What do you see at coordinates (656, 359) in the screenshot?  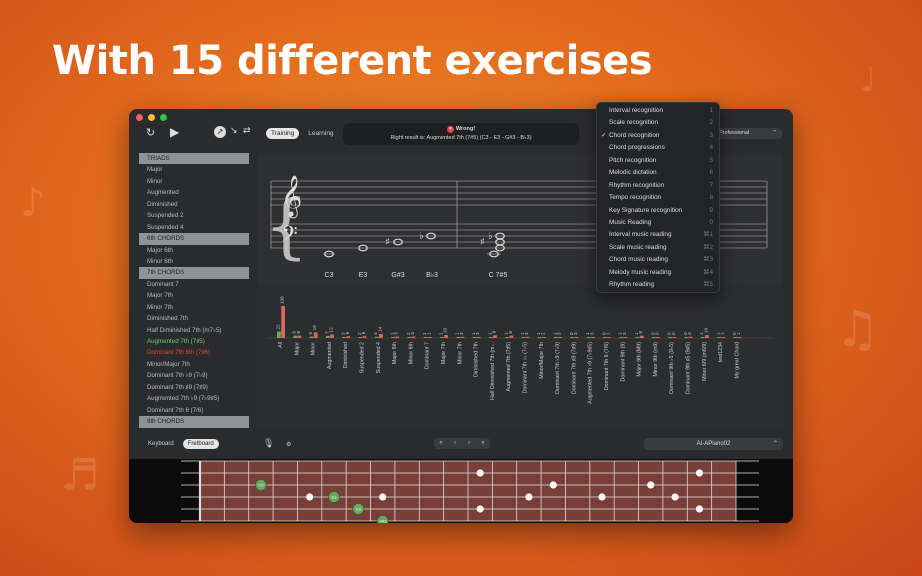 I see `chart-category-label: Minor 9th (m9)` at bounding box center [656, 359].